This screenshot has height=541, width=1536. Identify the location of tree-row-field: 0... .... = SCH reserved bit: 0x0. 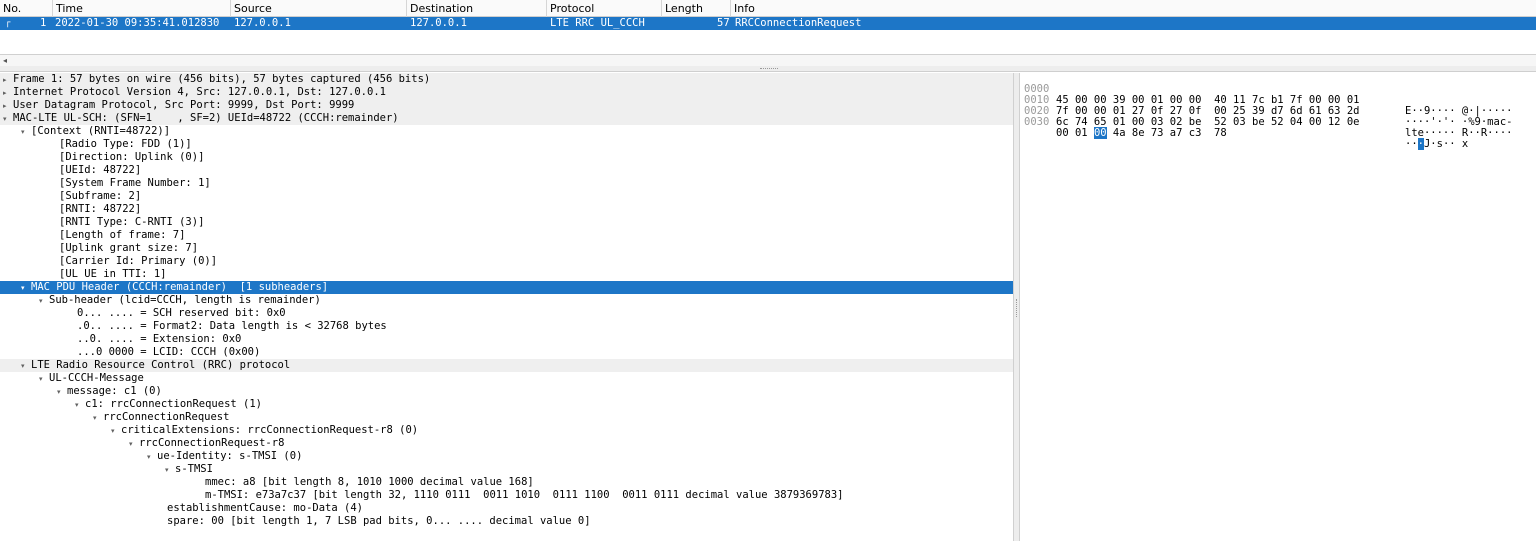
(506, 313).